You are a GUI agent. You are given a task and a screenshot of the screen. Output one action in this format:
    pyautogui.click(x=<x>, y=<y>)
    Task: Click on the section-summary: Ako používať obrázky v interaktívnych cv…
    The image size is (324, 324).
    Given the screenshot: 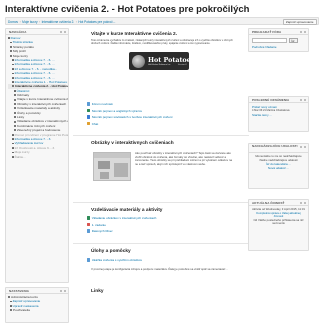 What is the action you would take?
    pyautogui.click(x=184, y=159)
    